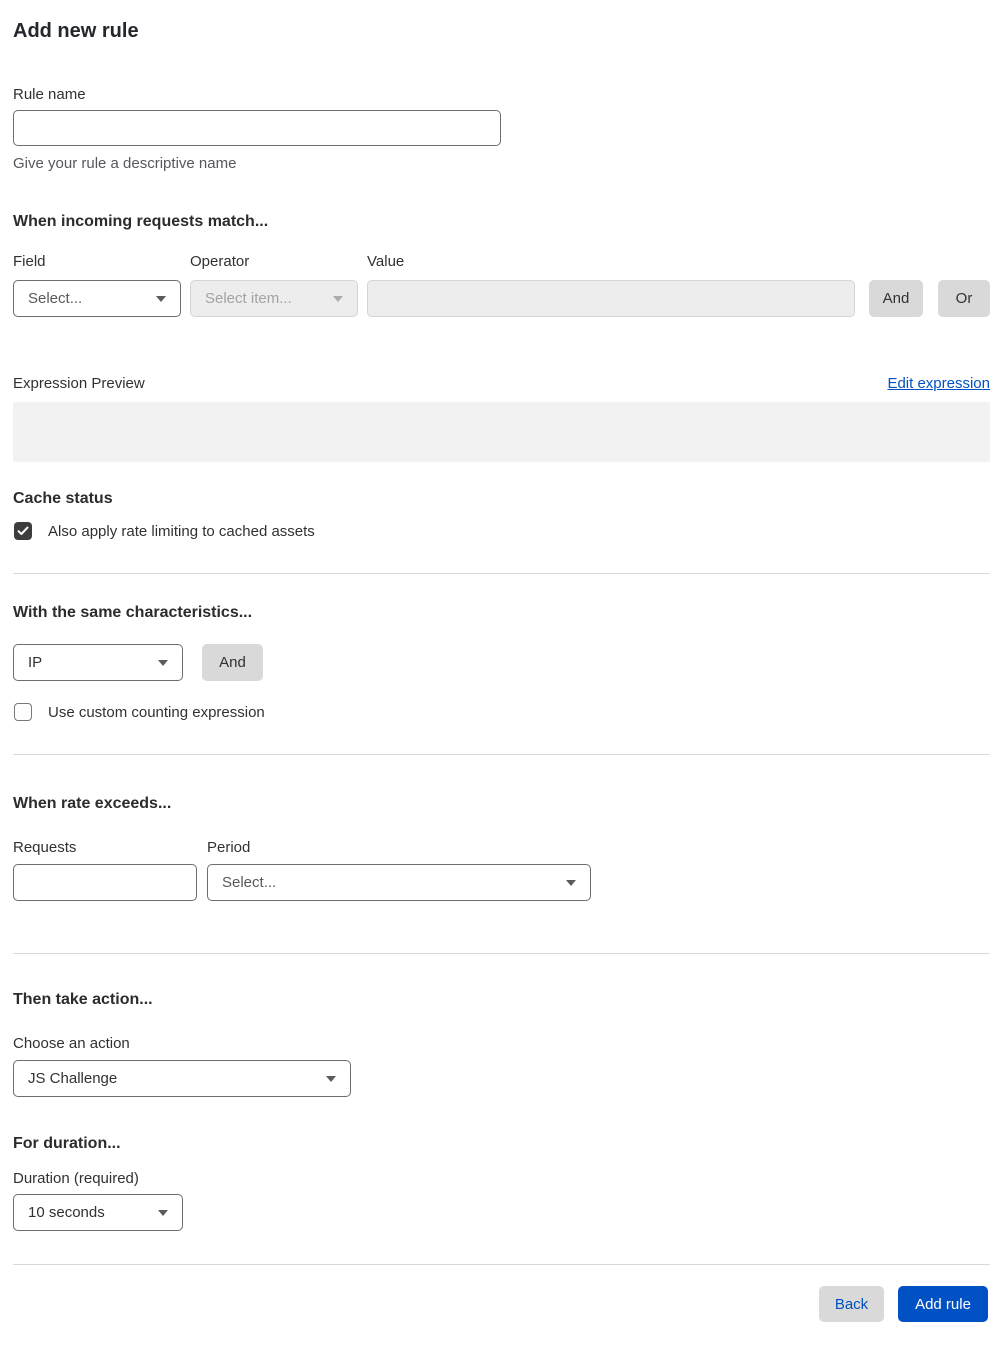 This screenshot has width=1002, height=1358. I want to click on period-label: Period, so click(229, 847).